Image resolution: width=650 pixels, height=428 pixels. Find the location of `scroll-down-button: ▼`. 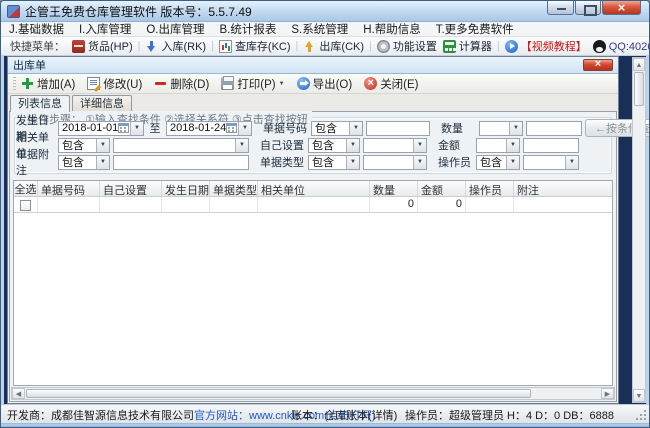

scroll-down-button: ▼ is located at coordinates (639, 395).